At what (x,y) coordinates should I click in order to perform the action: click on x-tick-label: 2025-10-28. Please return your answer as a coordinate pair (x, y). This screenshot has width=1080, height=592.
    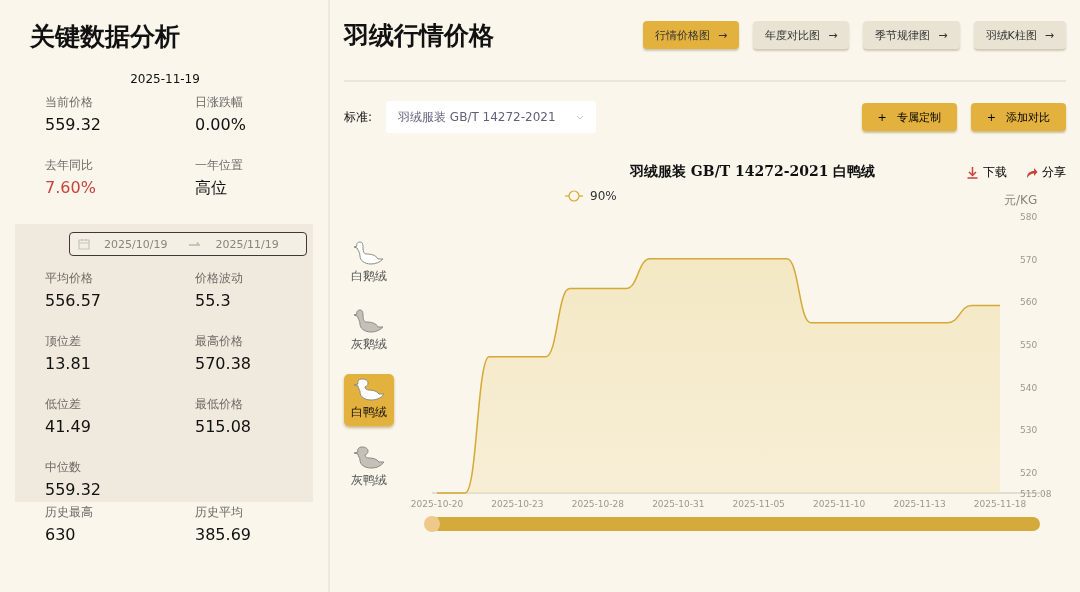
    Looking at the image, I should click on (598, 504).